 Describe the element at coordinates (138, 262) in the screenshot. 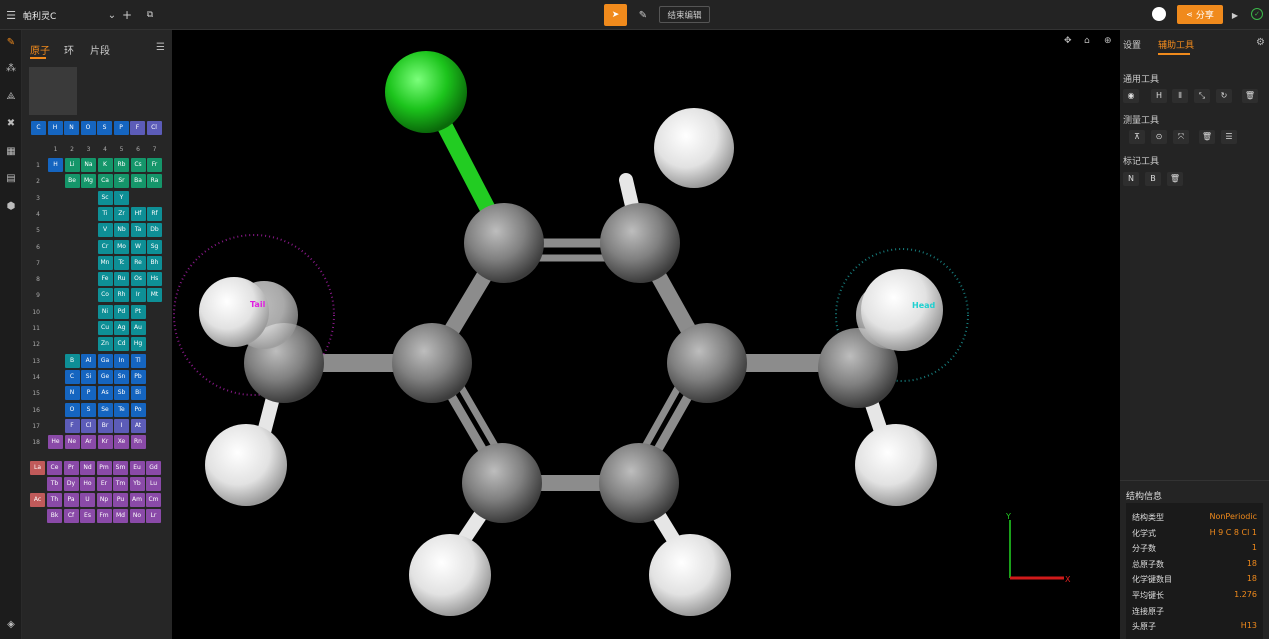

I see `element-re: Re` at that location.